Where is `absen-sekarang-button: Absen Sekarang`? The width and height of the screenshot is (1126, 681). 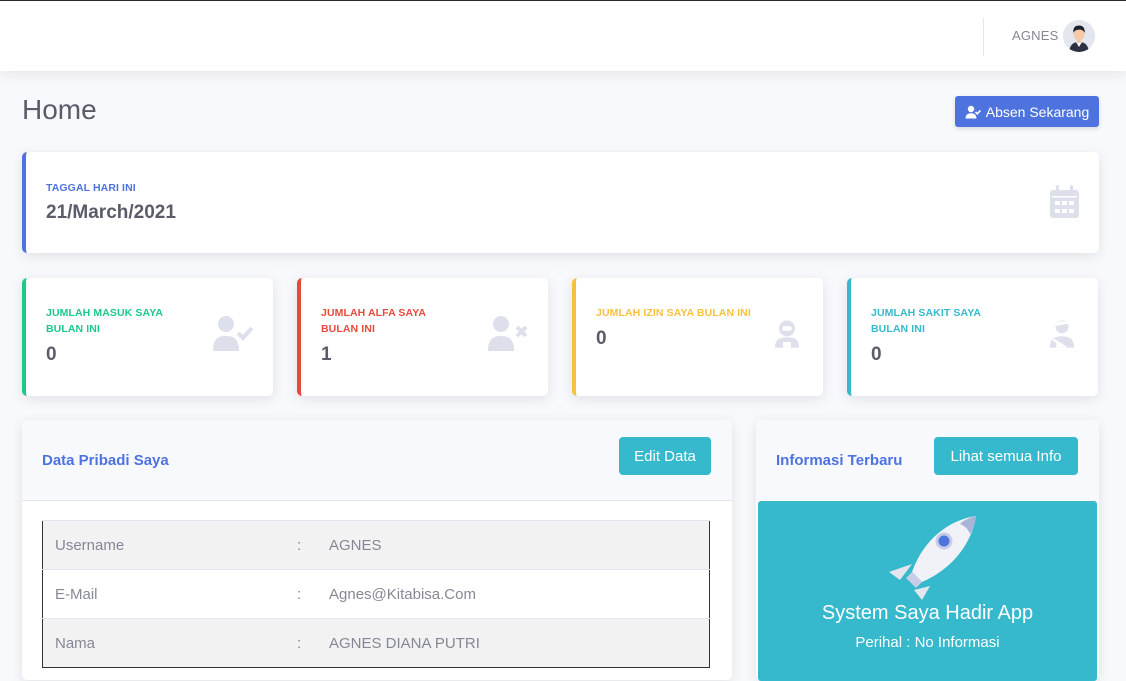 absen-sekarang-button: Absen Sekarang is located at coordinates (1027, 111).